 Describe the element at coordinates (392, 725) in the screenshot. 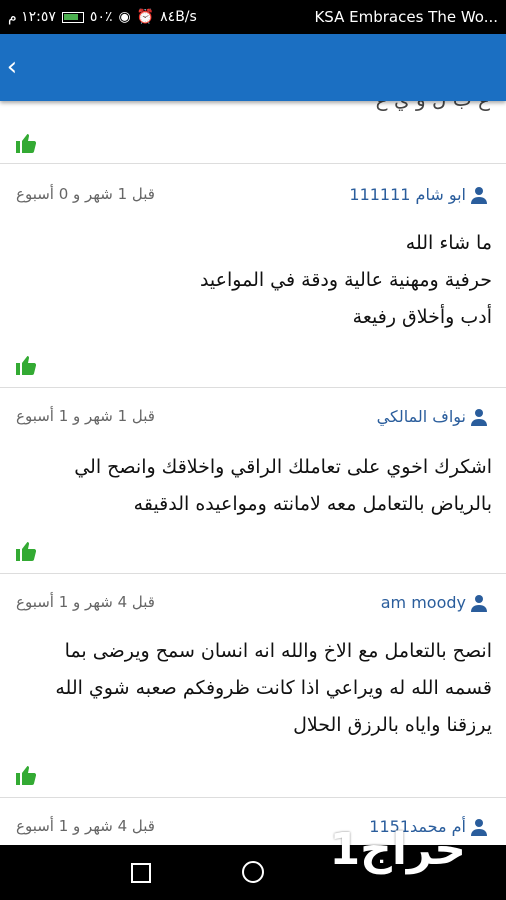

I see `comment-line: يرزقنا واياه بالرزق الحلال` at that location.